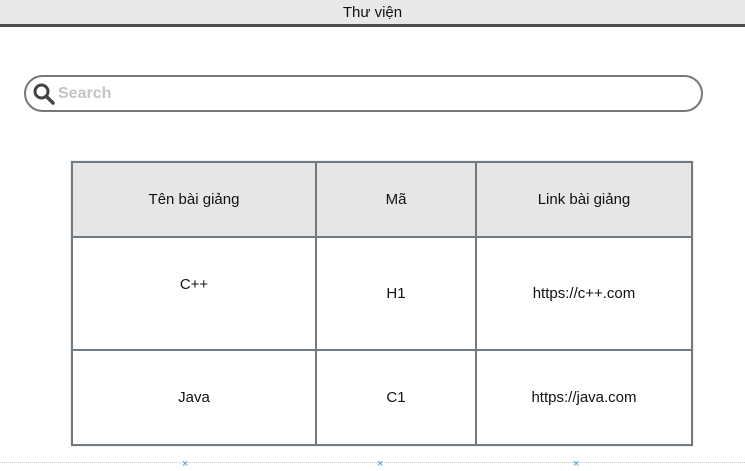 This screenshot has width=745, height=471. Describe the element at coordinates (194, 397) in the screenshot. I see `cell-title: Java` at that location.